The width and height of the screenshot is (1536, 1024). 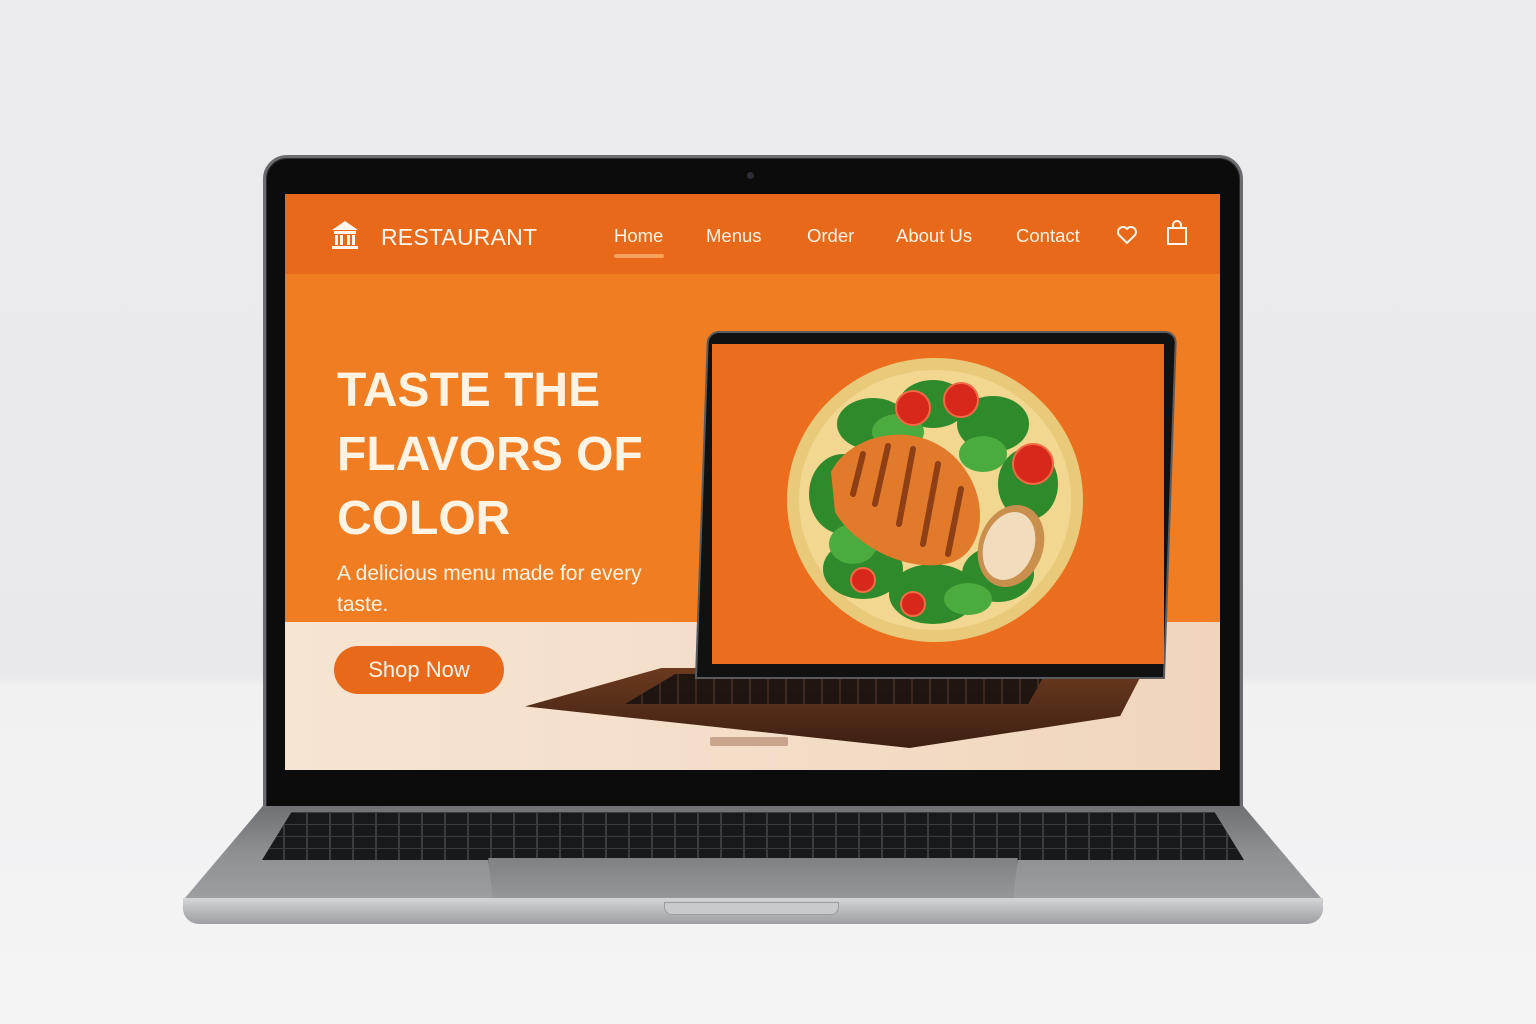 What do you see at coordinates (1177, 233) in the screenshot?
I see `shopping-bag-icon` at bounding box center [1177, 233].